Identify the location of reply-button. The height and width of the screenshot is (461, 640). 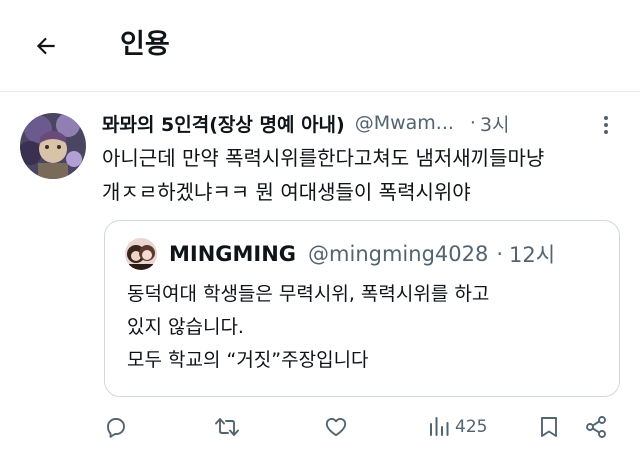
(116, 427).